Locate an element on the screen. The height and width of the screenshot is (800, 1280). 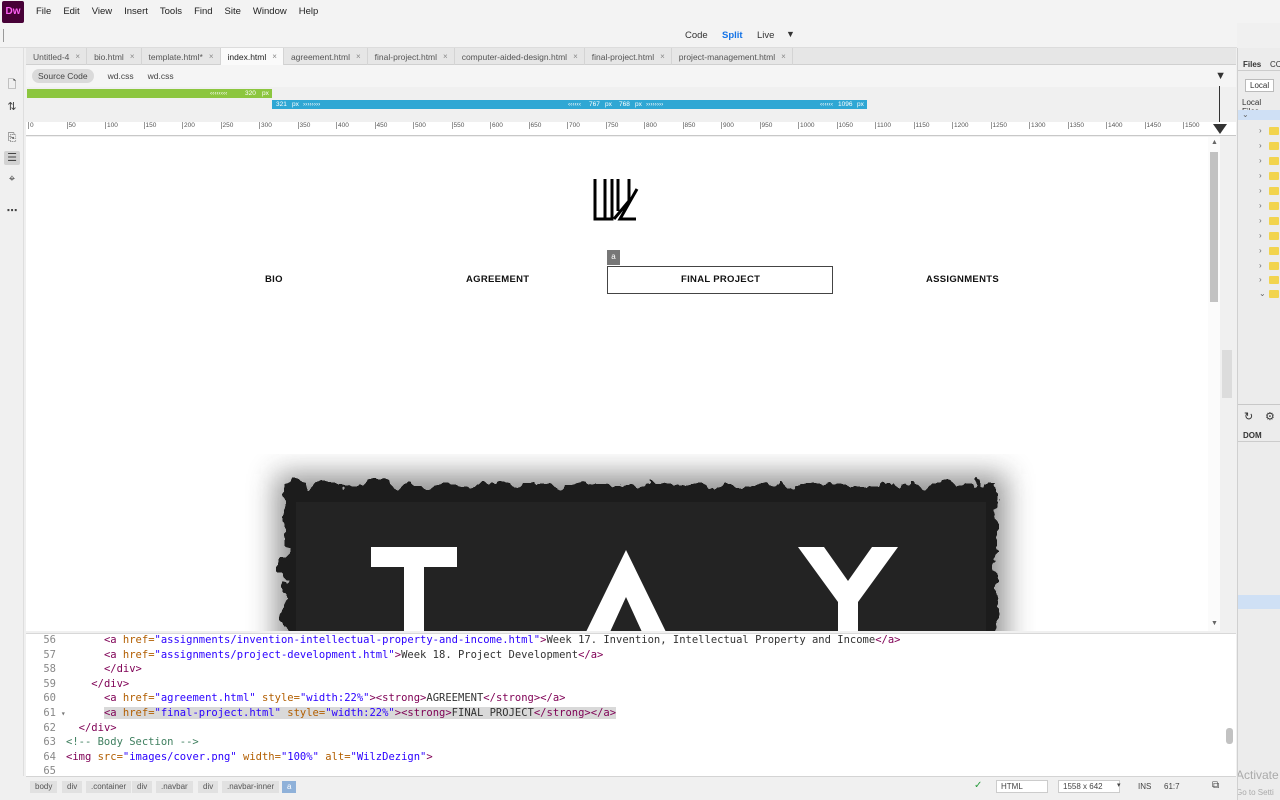
code-line: 62 </div> is located at coordinates (626, 728).